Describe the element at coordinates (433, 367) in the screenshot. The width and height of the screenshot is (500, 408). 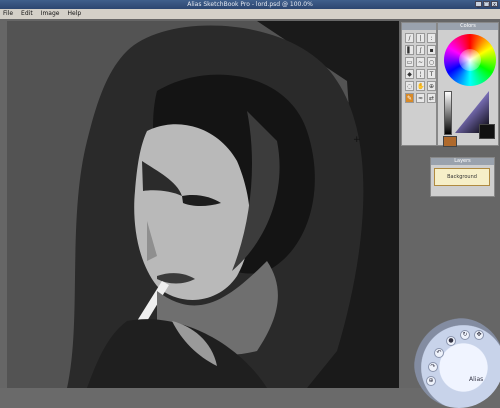
I see `redo-icon: ↷` at that location.